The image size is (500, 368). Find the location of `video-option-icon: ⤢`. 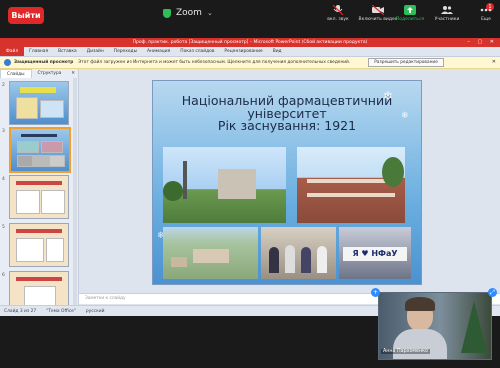

video-option-icon: ⤢ is located at coordinates (492, 292).